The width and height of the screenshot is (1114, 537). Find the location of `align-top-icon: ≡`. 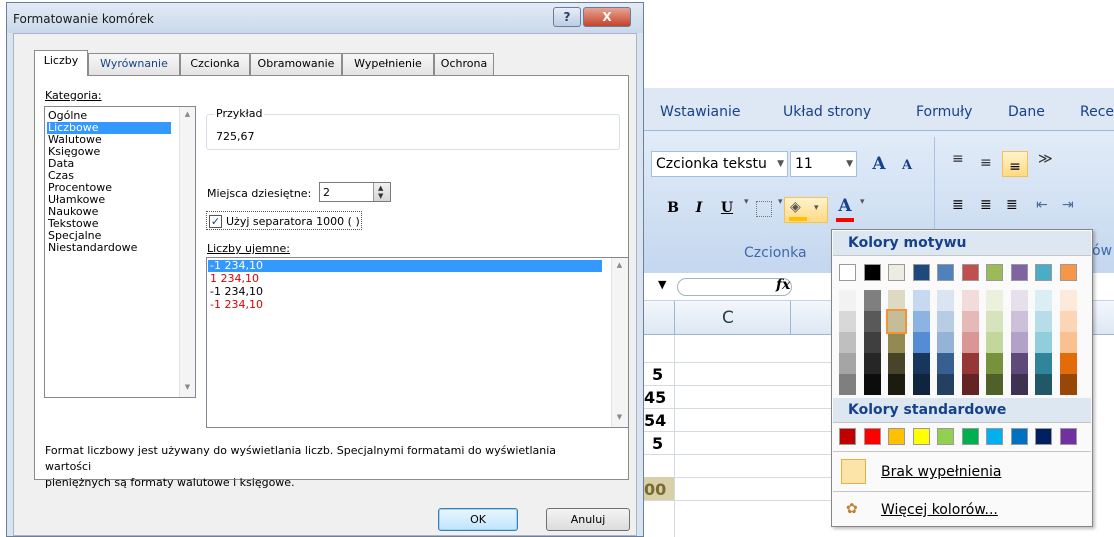

align-top-icon: ≡ is located at coordinates (958, 159).